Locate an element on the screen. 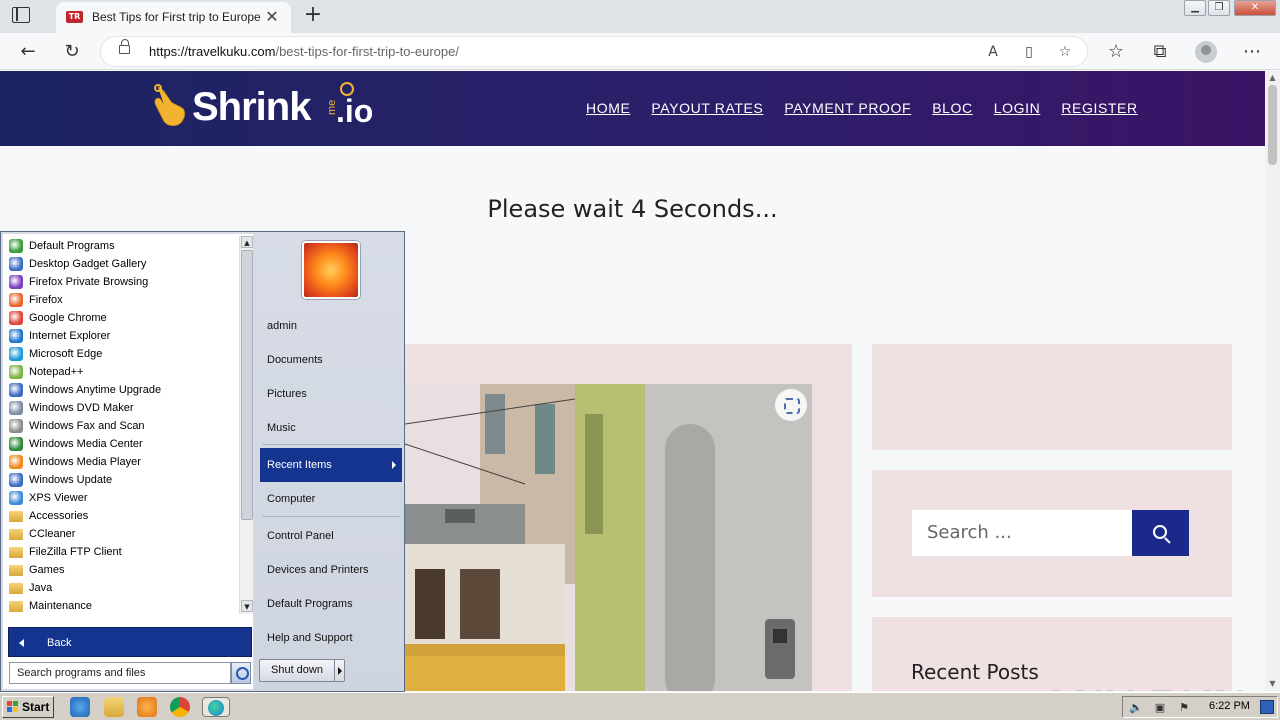  search-button is located at coordinates (1160, 533).